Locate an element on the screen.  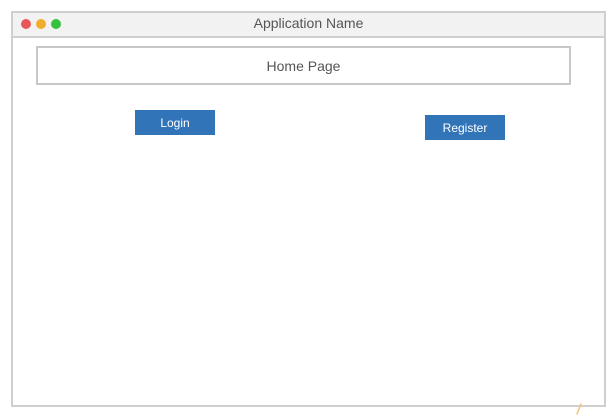
title-bar: Application Name is located at coordinates (308, 25).